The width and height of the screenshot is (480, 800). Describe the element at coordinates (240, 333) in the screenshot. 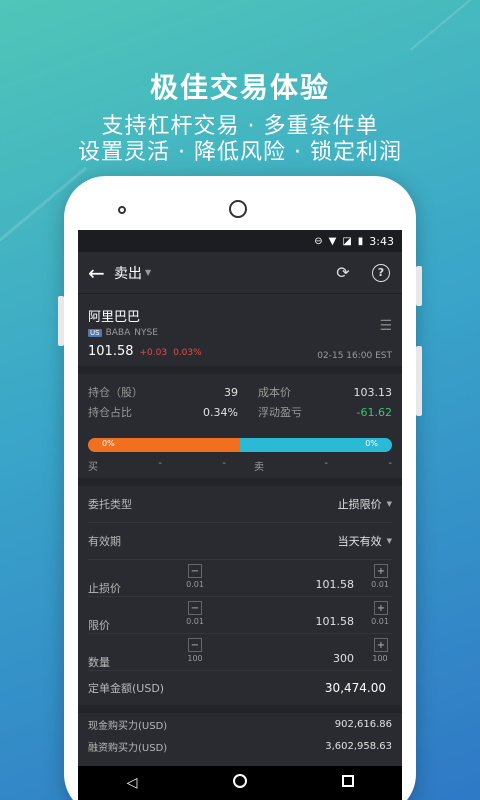

I see `stock-meta: US BABA NYSE` at that location.